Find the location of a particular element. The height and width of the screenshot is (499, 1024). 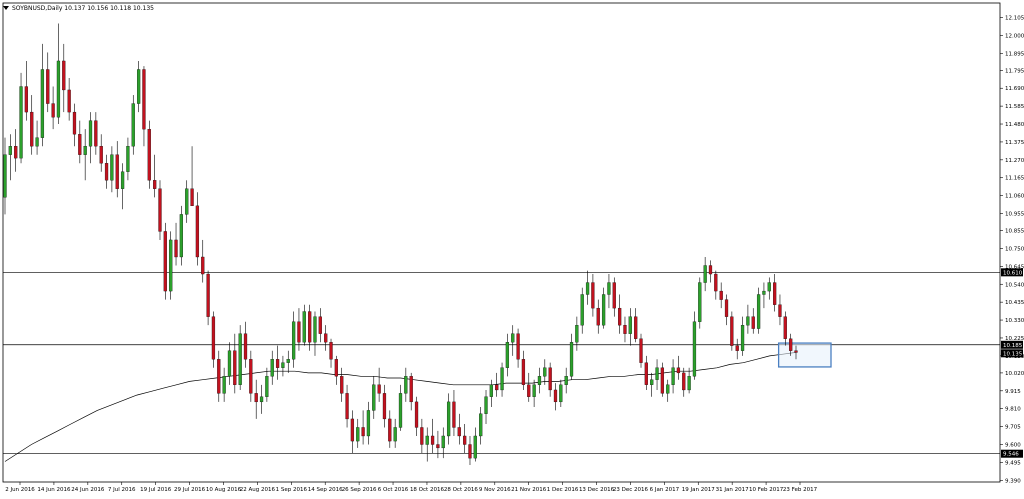

y-tick-label: 12.105 is located at coordinates (1014, 18).